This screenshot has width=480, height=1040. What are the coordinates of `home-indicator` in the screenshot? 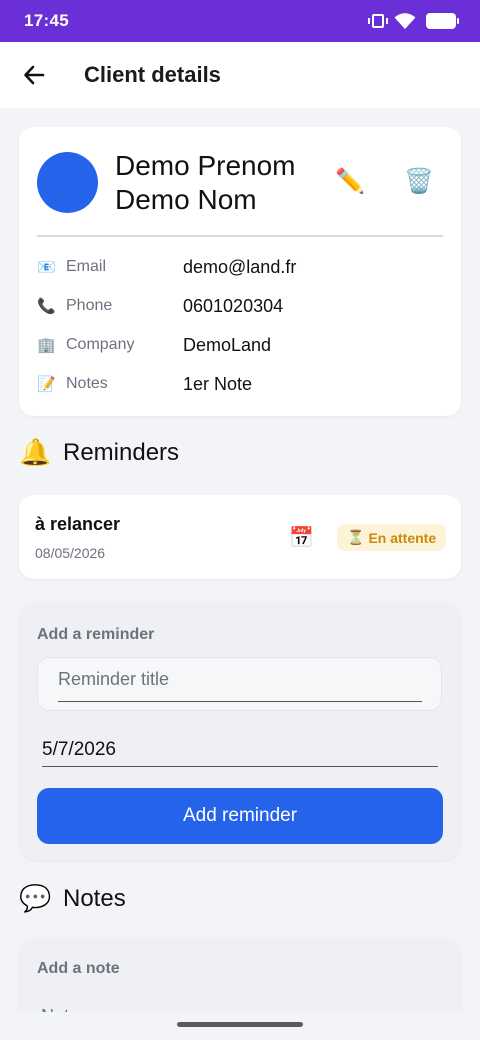 It's located at (240, 1024).